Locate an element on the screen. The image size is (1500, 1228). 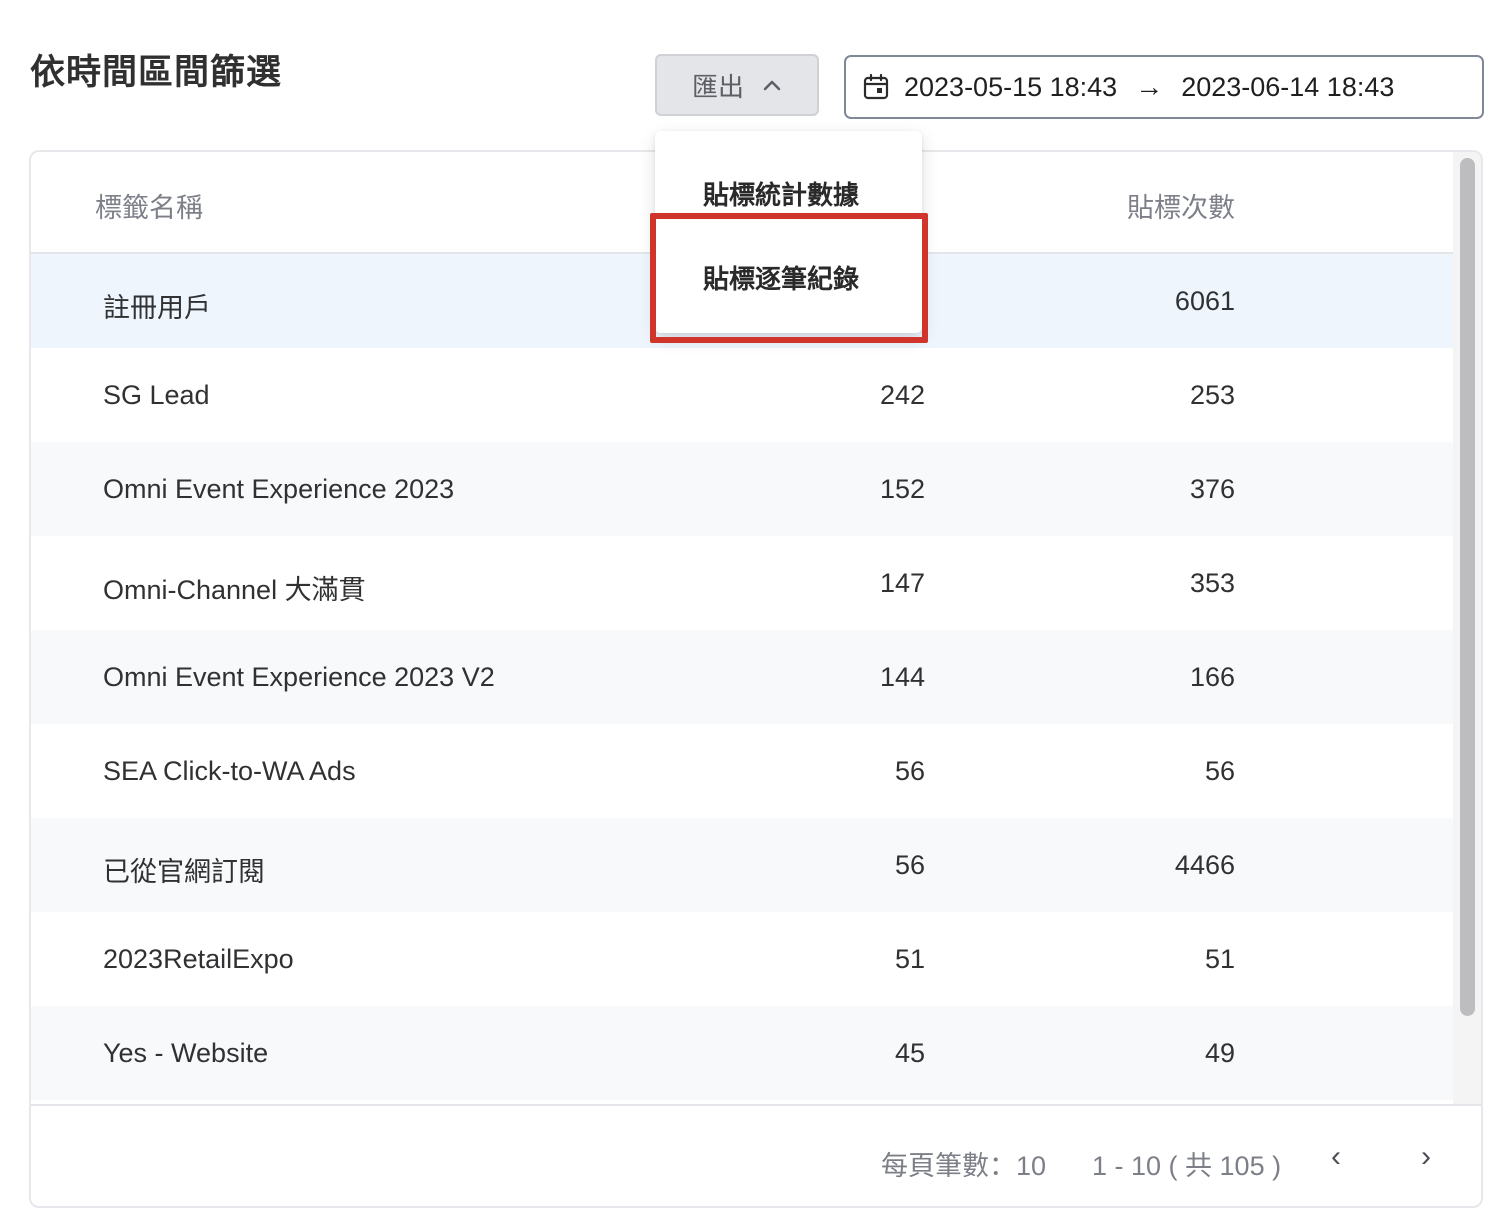
calendar-icon is located at coordinates (876, 86).